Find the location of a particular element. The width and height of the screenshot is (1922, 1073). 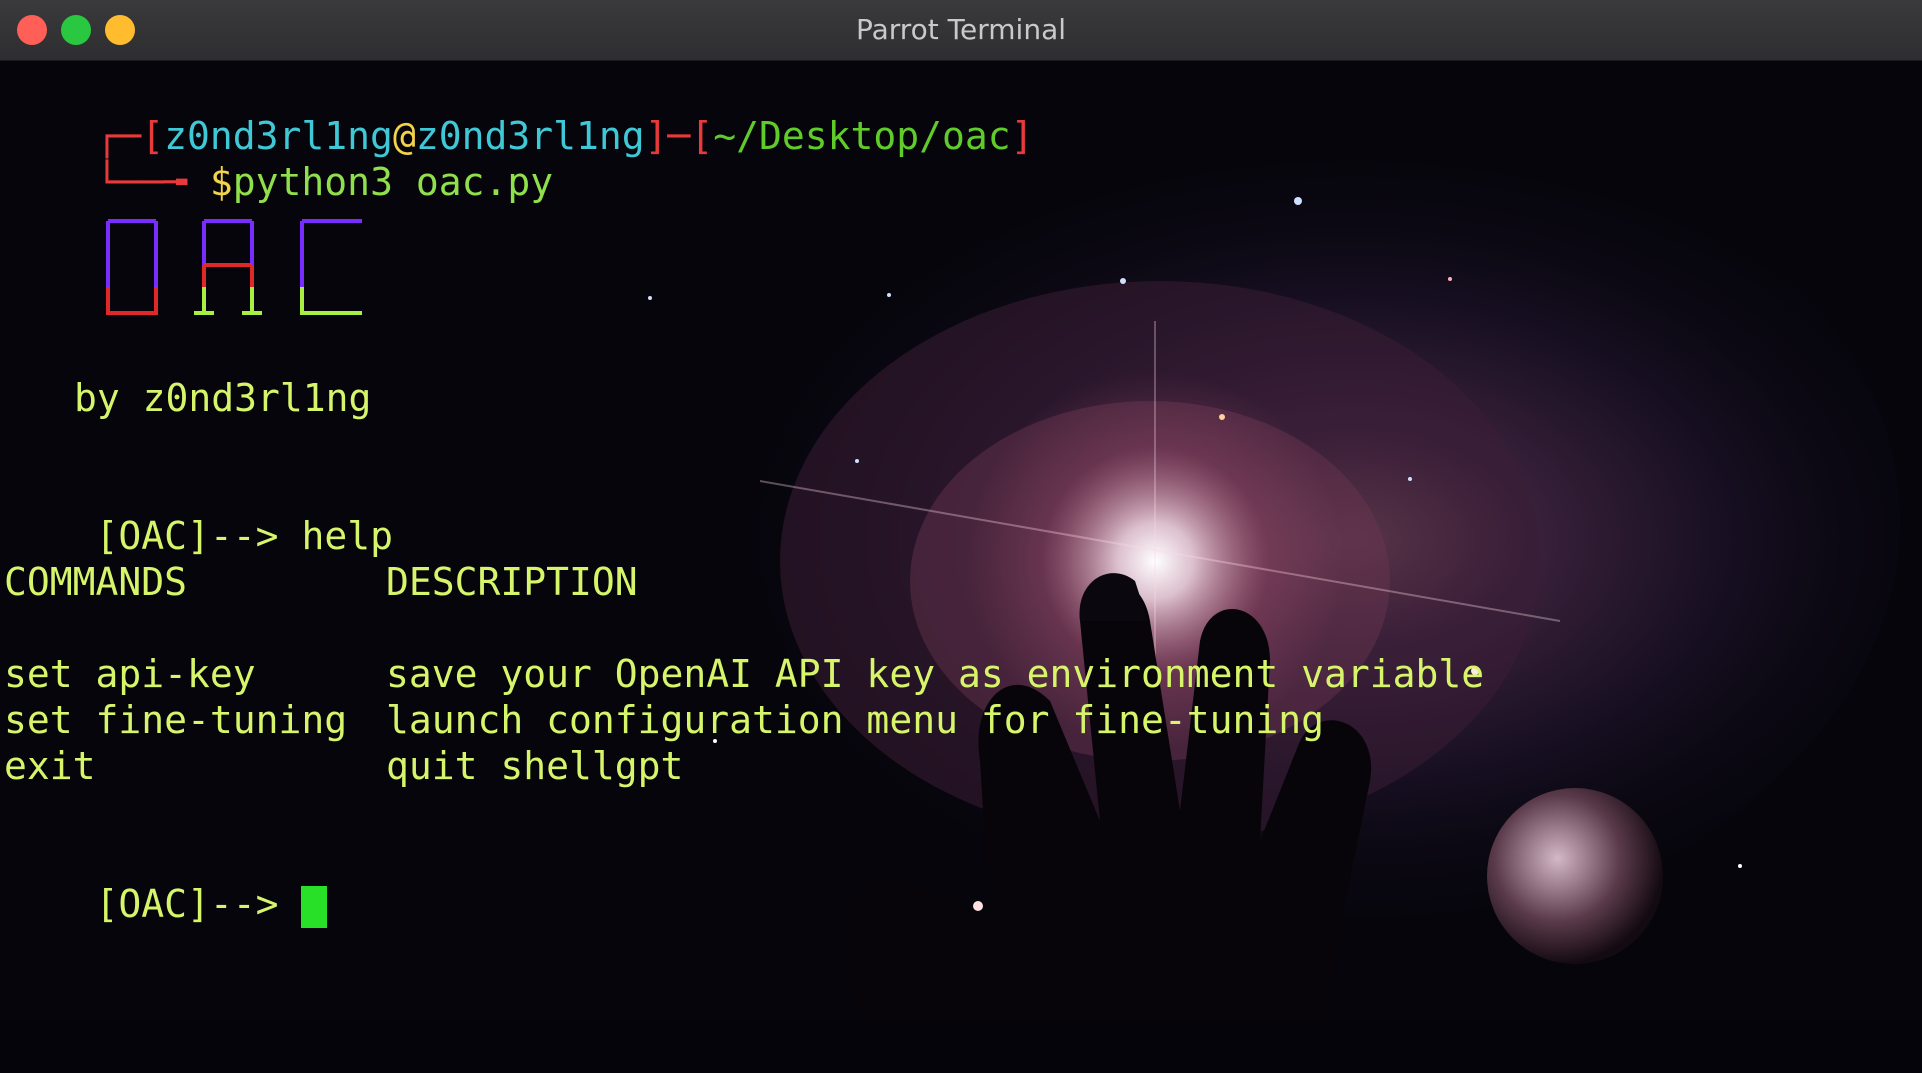

prompt-symbol: $ is located at coordinates (221, 182).